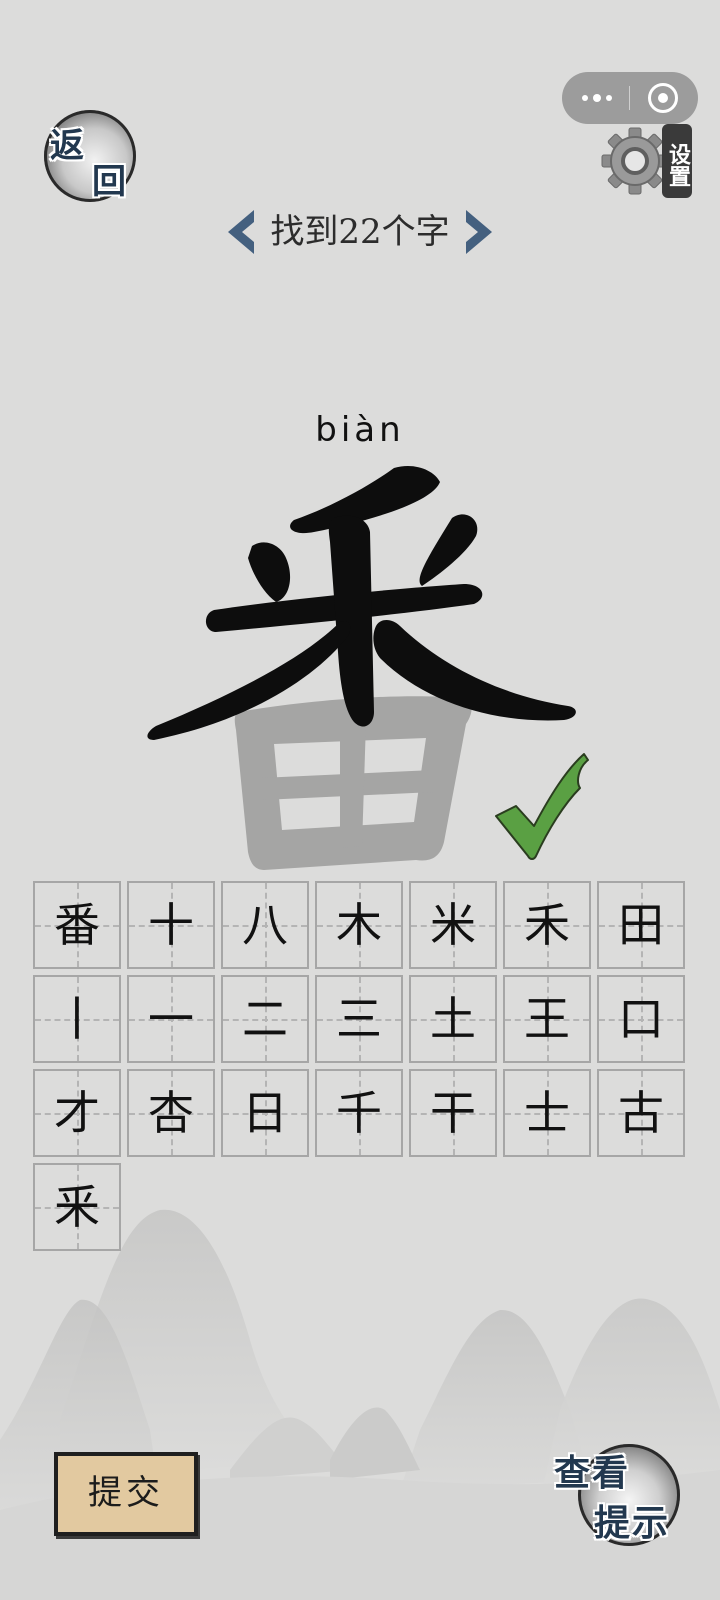 Image resolution: width=720 pixels, height=1600 pixels. I want to click on checkmark-icon, so click(542, 806).